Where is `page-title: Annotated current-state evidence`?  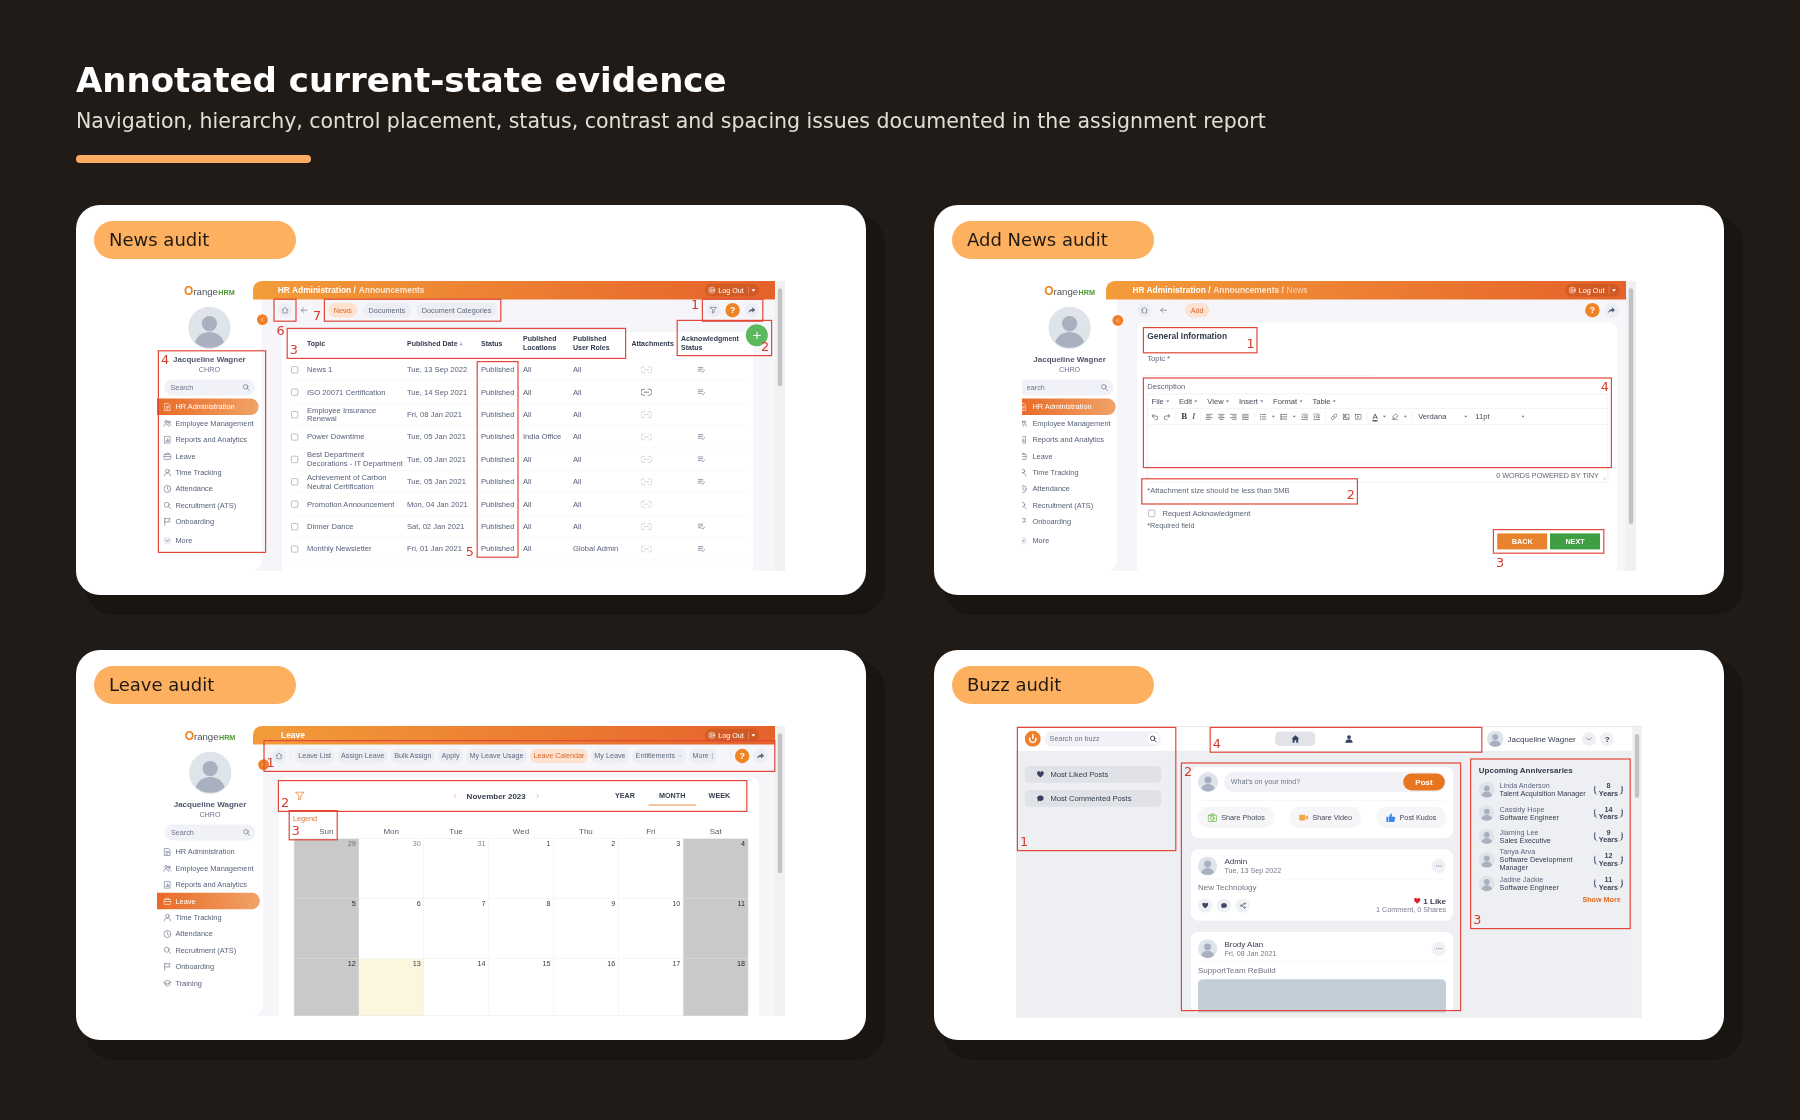
page-title: Annotated current-state evidence is located at coordinates (402, 80).